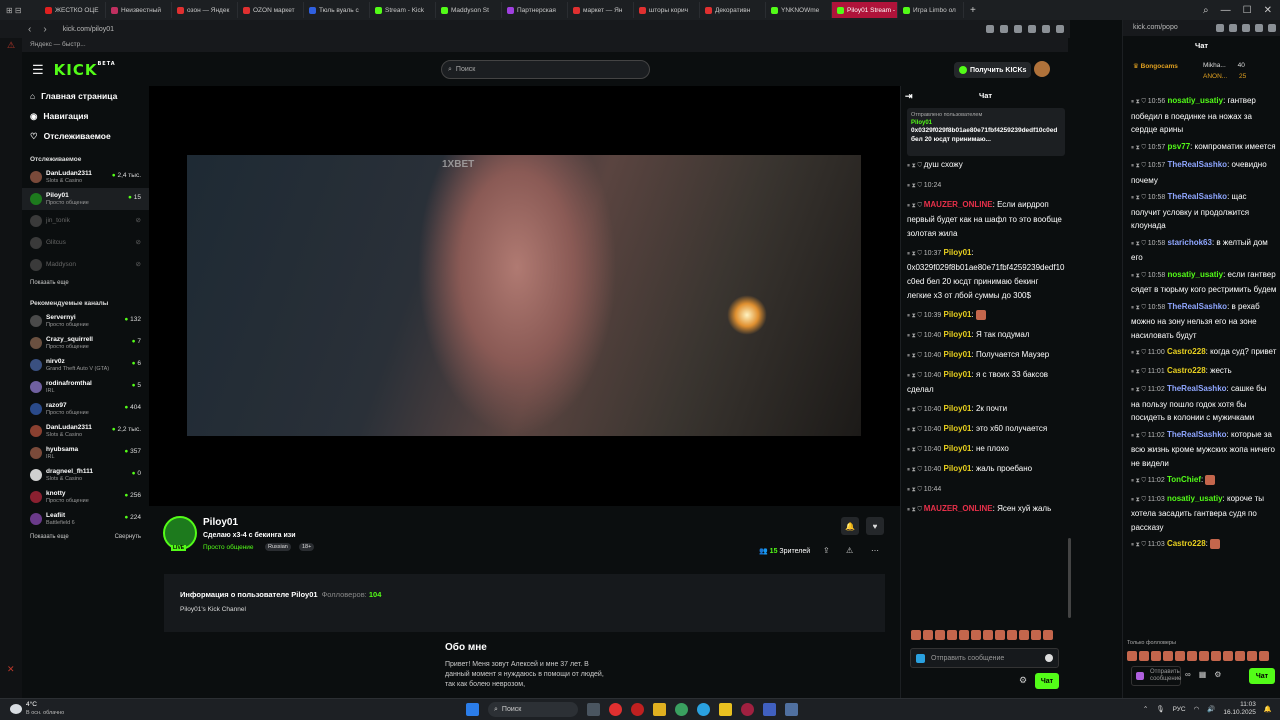 The width and height of the screenshot is (1280, 720). Describe the element at coordinates (85, 136) in the screenshot. I see `sidebar-nav-item: ♡ Отслеживаемое` at that location.